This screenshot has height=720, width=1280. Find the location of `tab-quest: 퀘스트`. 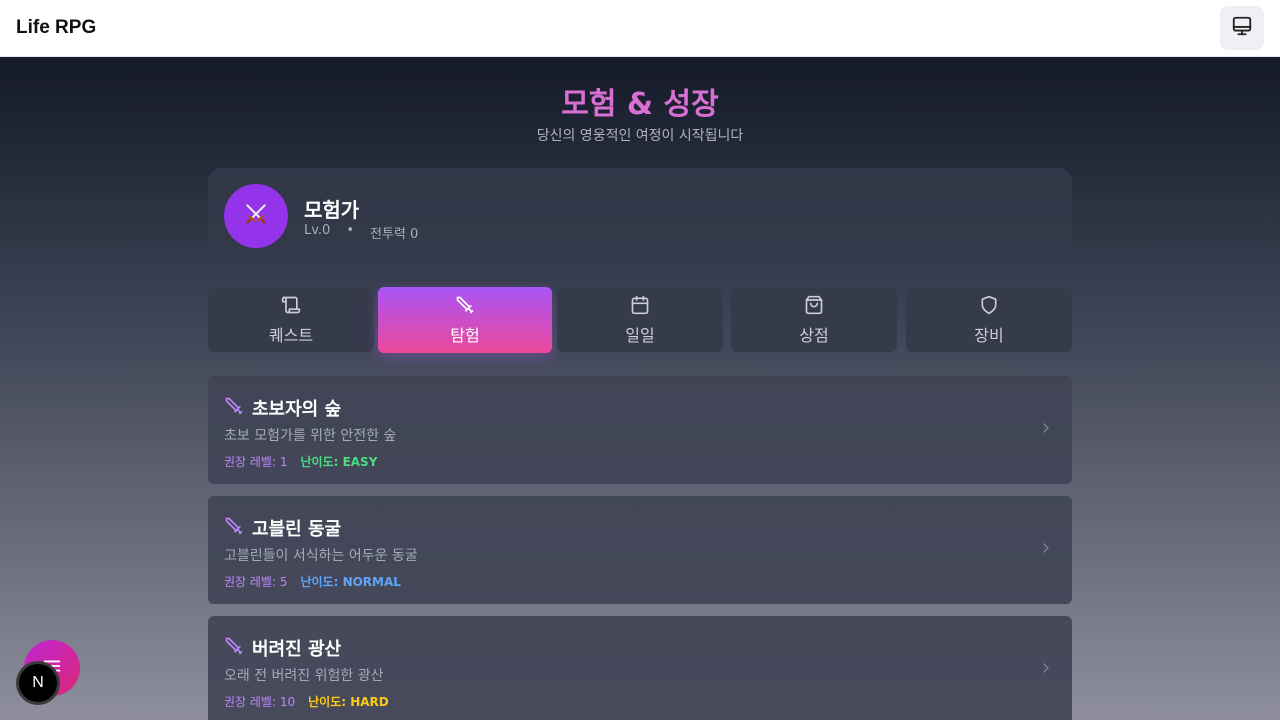

tab-quest: 퀘스트 is located at coordinates (291, 320).